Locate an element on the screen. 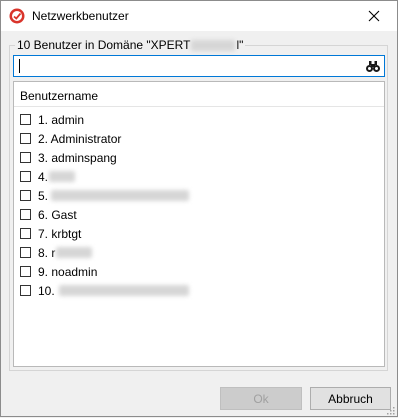 This screenshot has height=418, width=398. list-item: 2. Administrator is located at coordinates (70, 138).